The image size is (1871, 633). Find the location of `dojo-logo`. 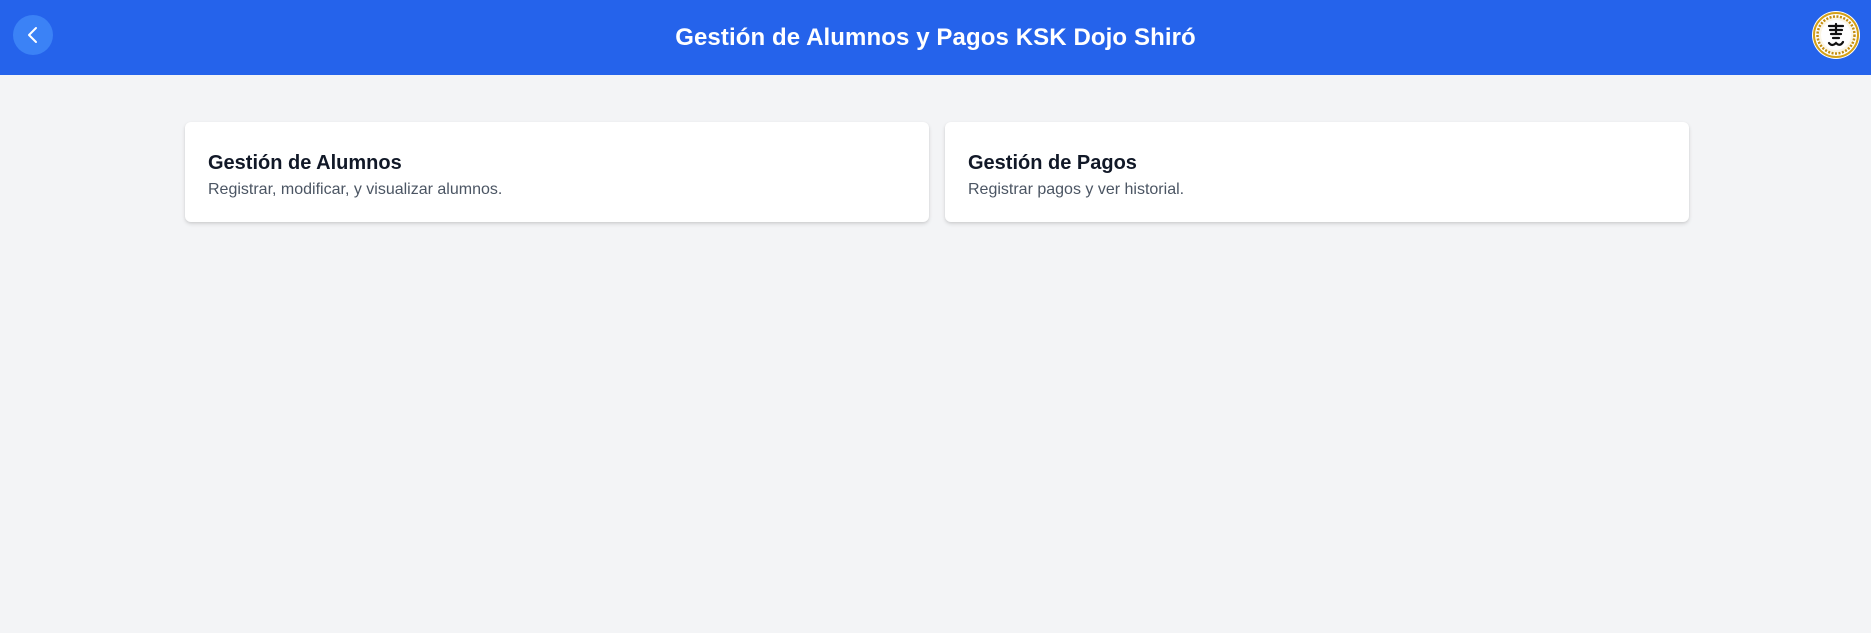

dojo-logo is located at coordinates (1836, 35).